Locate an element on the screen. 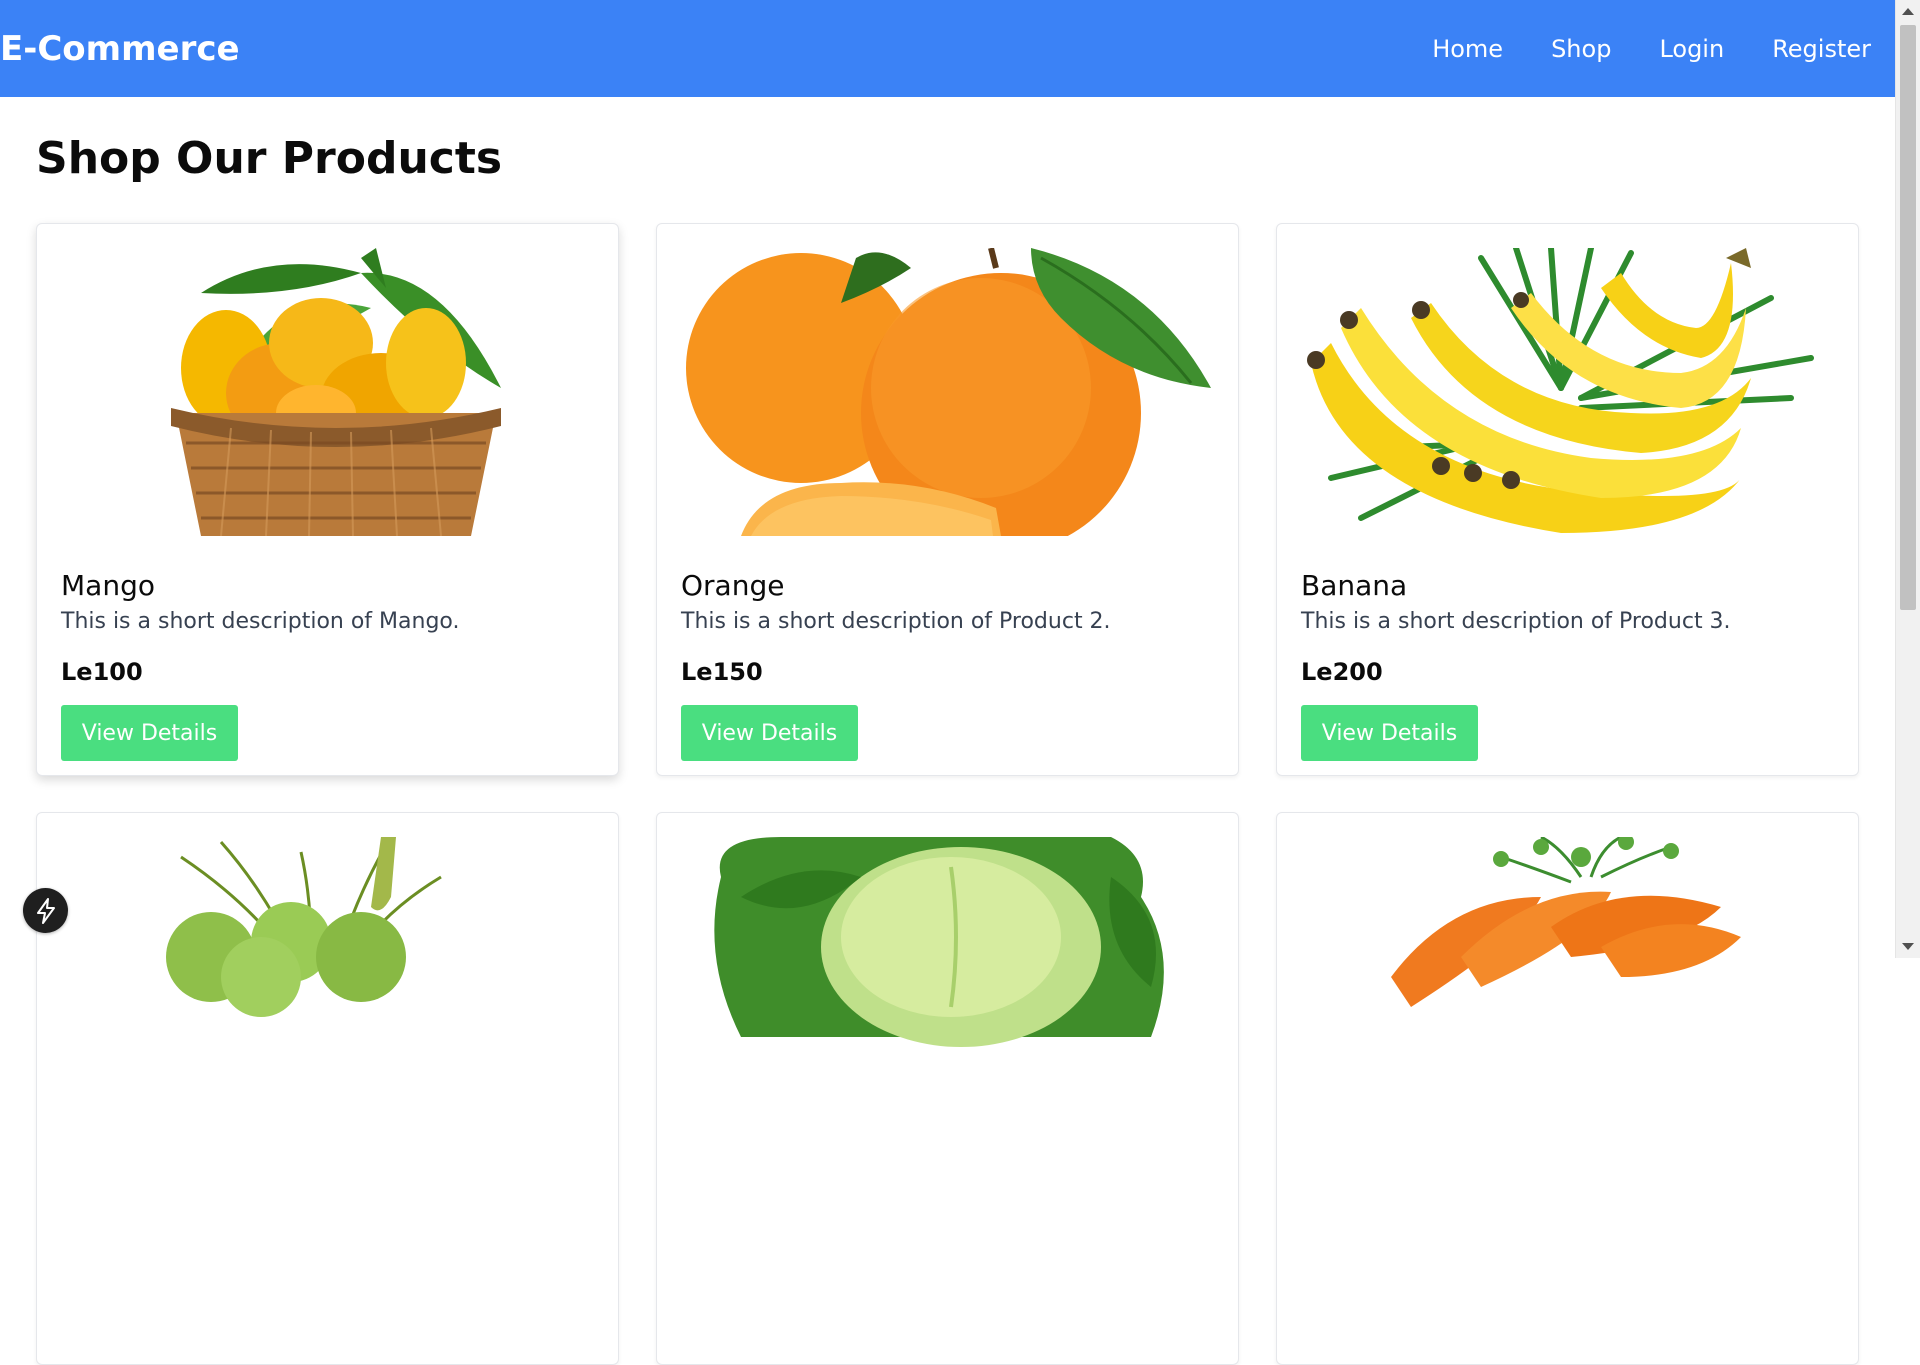  page-title: Shop Our Products is located at coordinates (269, 158).